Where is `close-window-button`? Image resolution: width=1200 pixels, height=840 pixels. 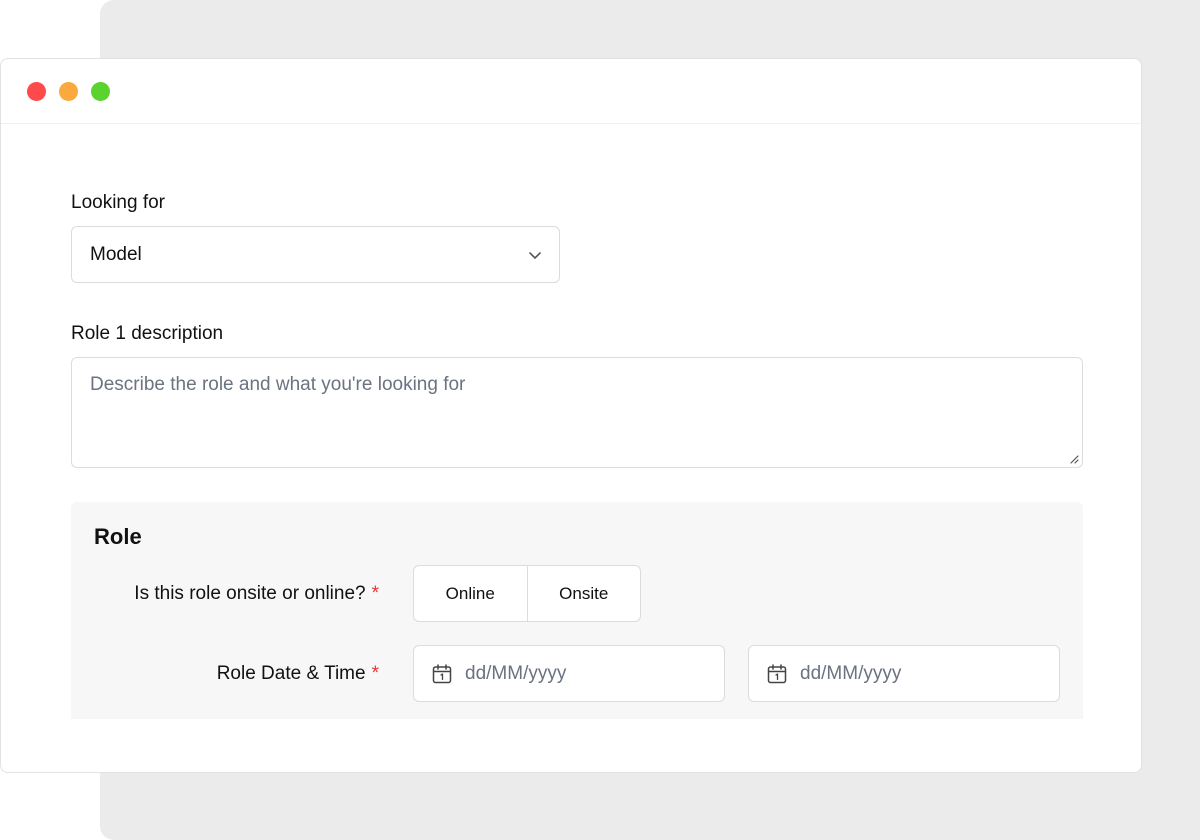 close-window-button is located at coordinates (36, 91).